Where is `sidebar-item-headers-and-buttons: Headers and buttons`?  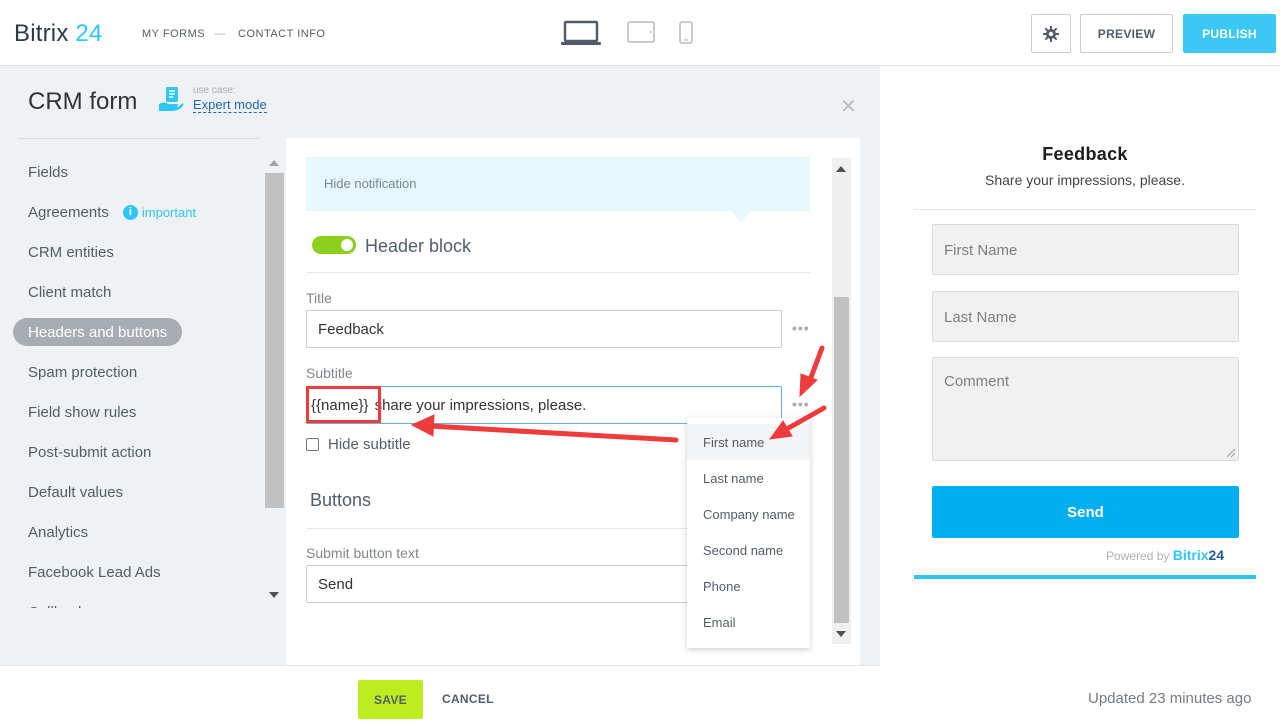
sidebar-item-headers-and-buttons: Headers and buttons is located at coordinates (98, 332).